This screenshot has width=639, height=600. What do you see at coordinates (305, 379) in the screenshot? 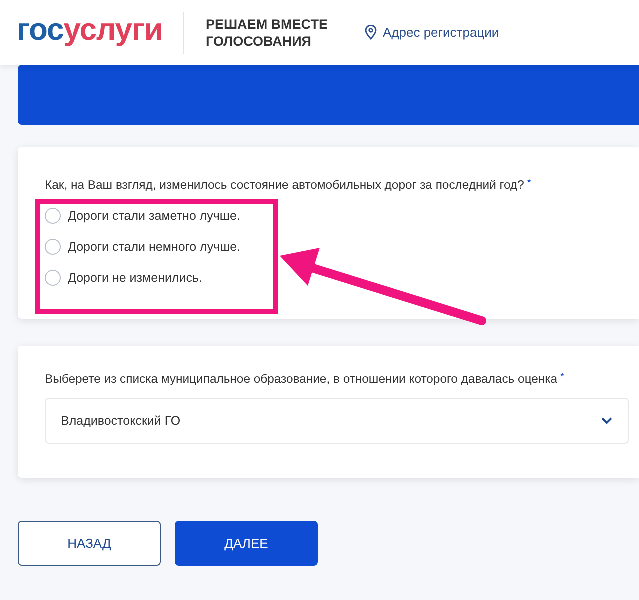
I see `field-label: Выберете из списка муниципальное образование, в отношении которого давалась оценка *` at bounding box center [305, 379].